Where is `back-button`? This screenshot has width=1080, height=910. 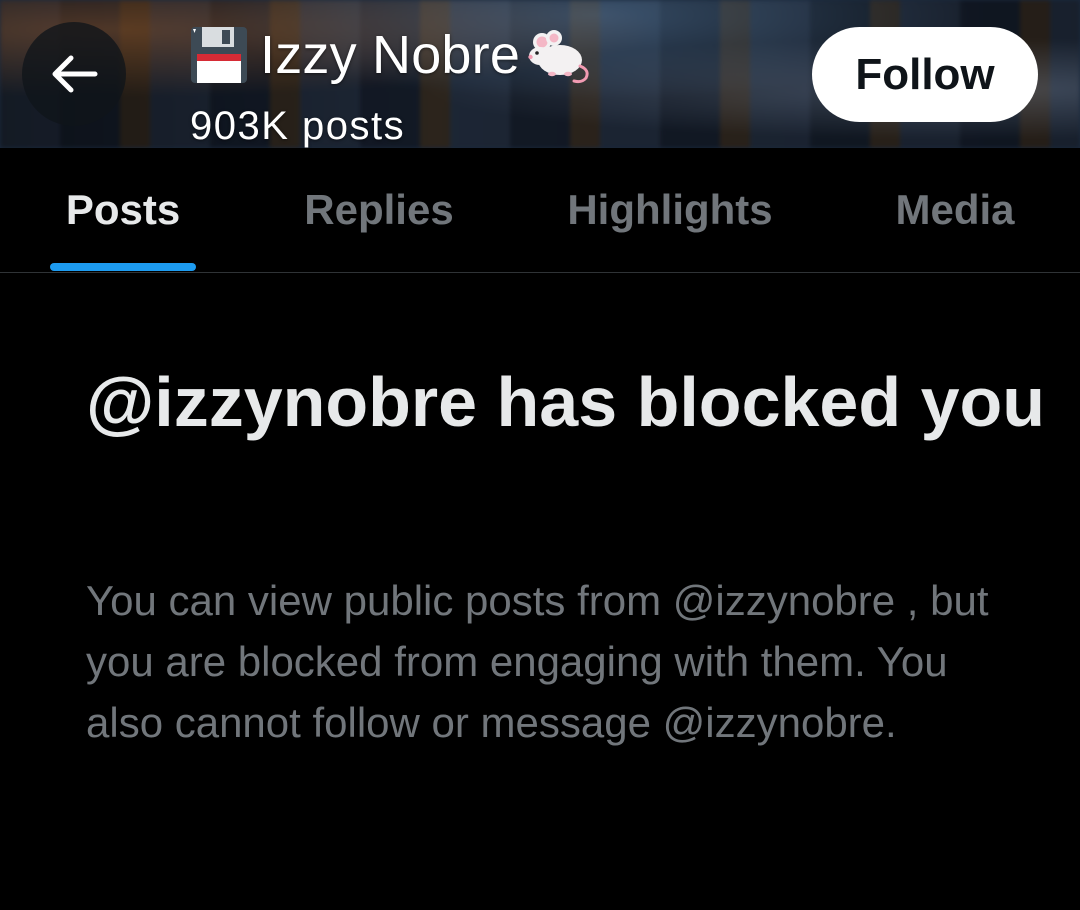 back-button is located at coordinates (74, 74).